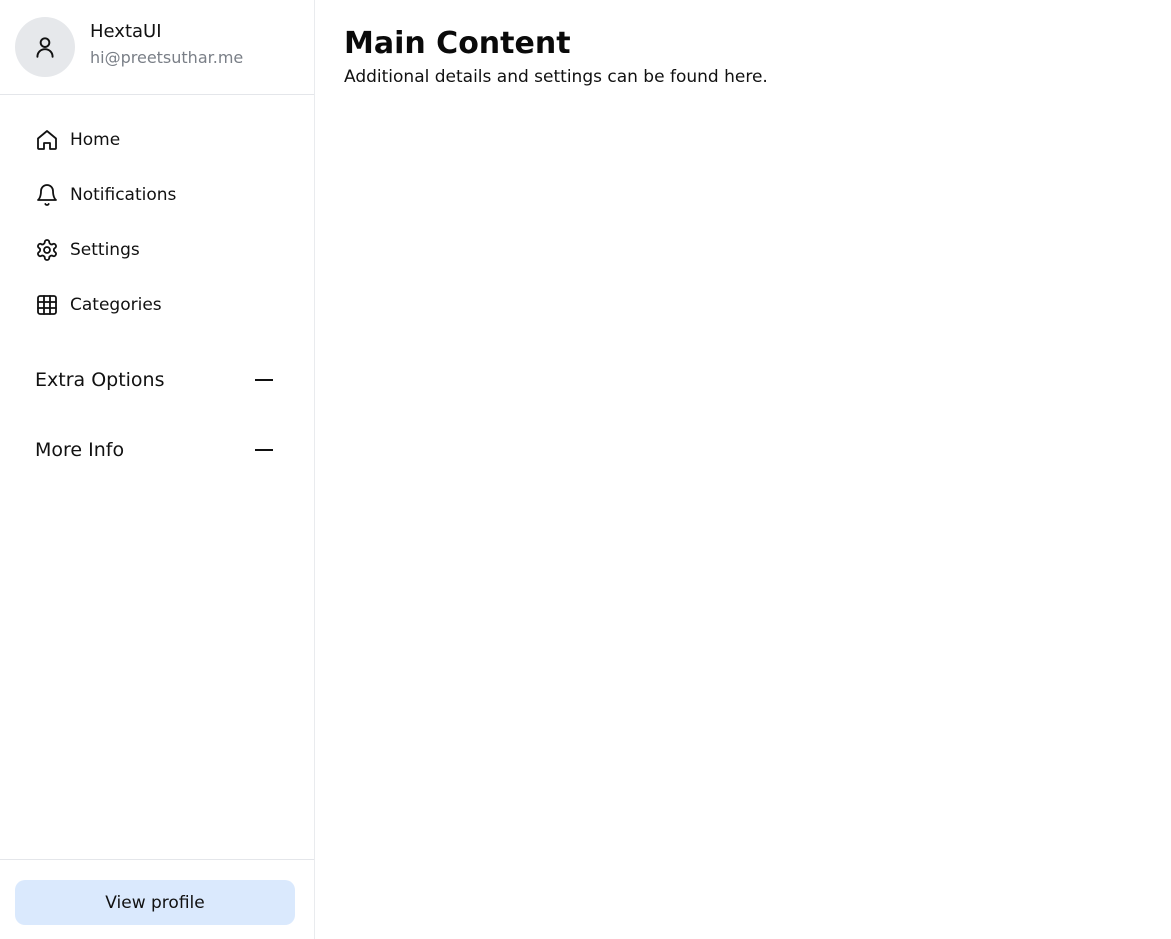 This screenshot has height=939, width=1171. What do you see at coordinates (126, 31) in the screenshot?
I see `profile-name: HextaUI` at bounding box center [126, 31].